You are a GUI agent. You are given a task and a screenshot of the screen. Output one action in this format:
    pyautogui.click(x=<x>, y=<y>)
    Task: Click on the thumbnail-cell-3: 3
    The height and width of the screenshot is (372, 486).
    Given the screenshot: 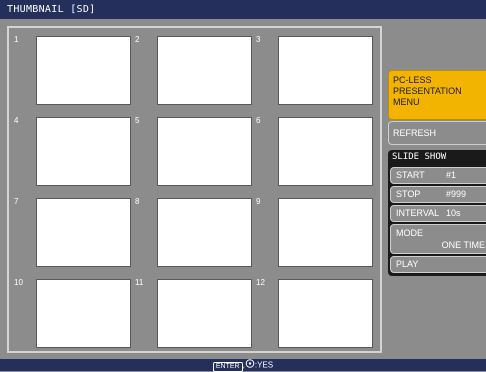 What is the action you would take?
    pyautogui.click(x=314, y=70)
    